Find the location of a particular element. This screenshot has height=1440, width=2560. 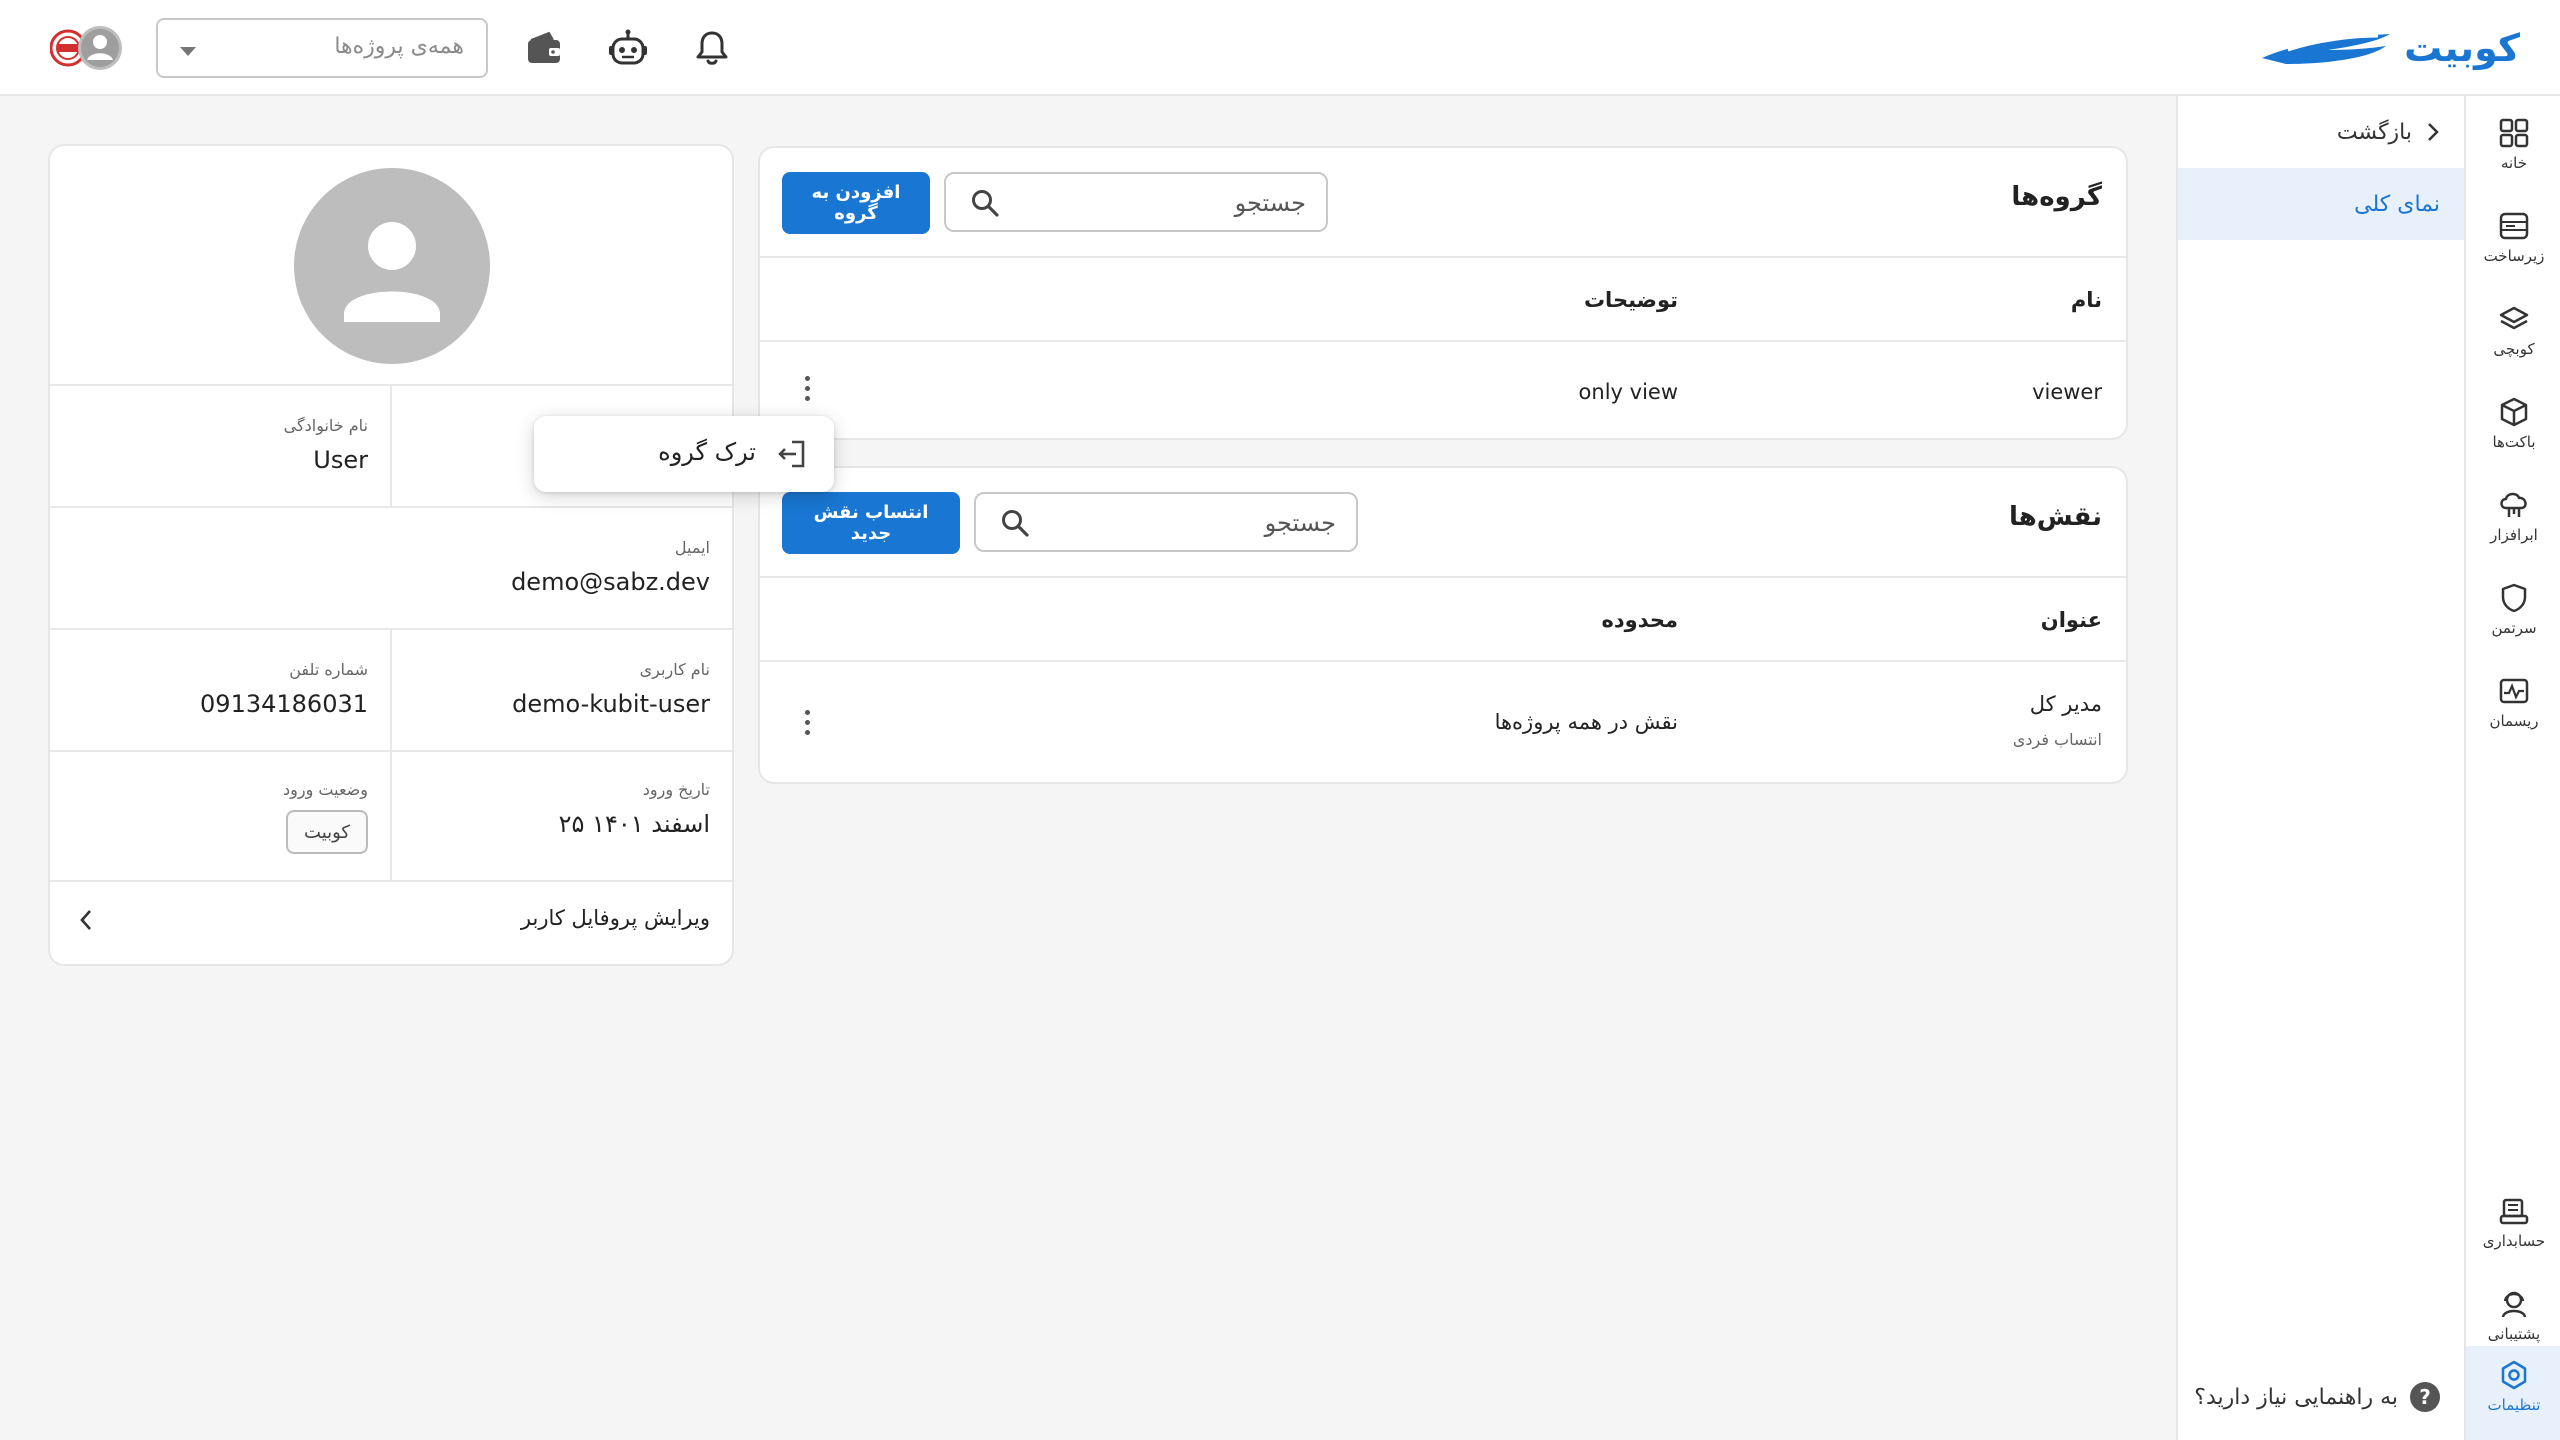

rail-item-cloud-apps: ابرافزار is located at coordinates (2513, 516).